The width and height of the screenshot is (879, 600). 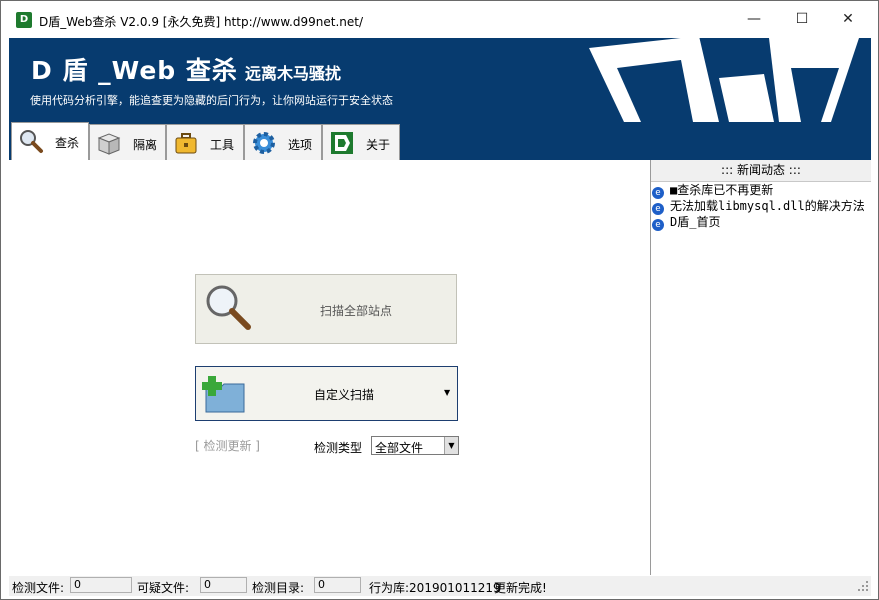 What do you see at coordinates (761, 171) in the screenshot?
I see `news-header: ::: 新闻动态 :::` at bounding box center [761, 171].